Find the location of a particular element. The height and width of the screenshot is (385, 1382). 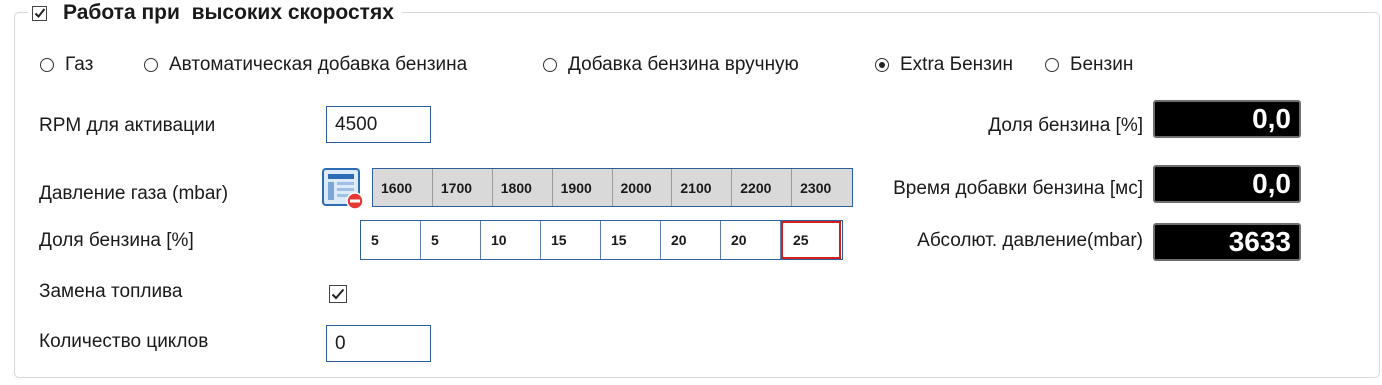

fuel-switch-checkbox is located at coordinates (338, 294).